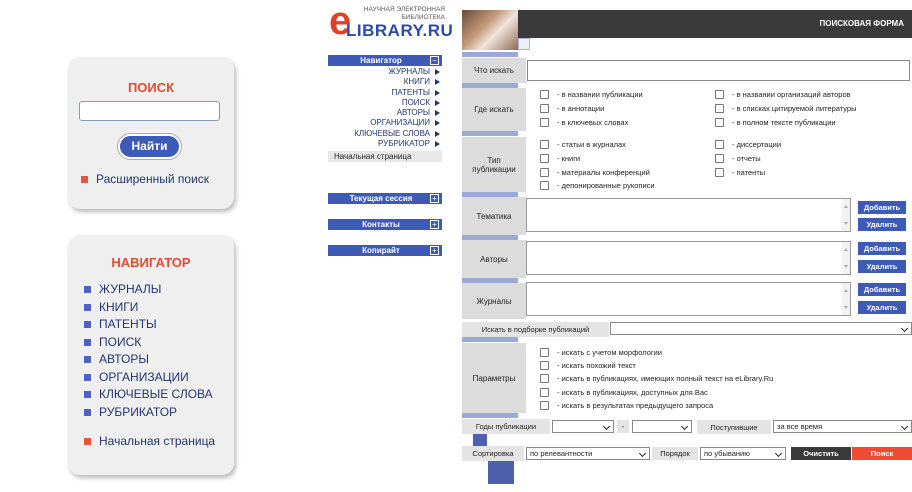 The width and height of the screenshot is (912, 492). What do you see at coordinates (385, 157) in the screenshot?
I see `center-nav-home: Начальная страница` at bounding box center [385, 157].